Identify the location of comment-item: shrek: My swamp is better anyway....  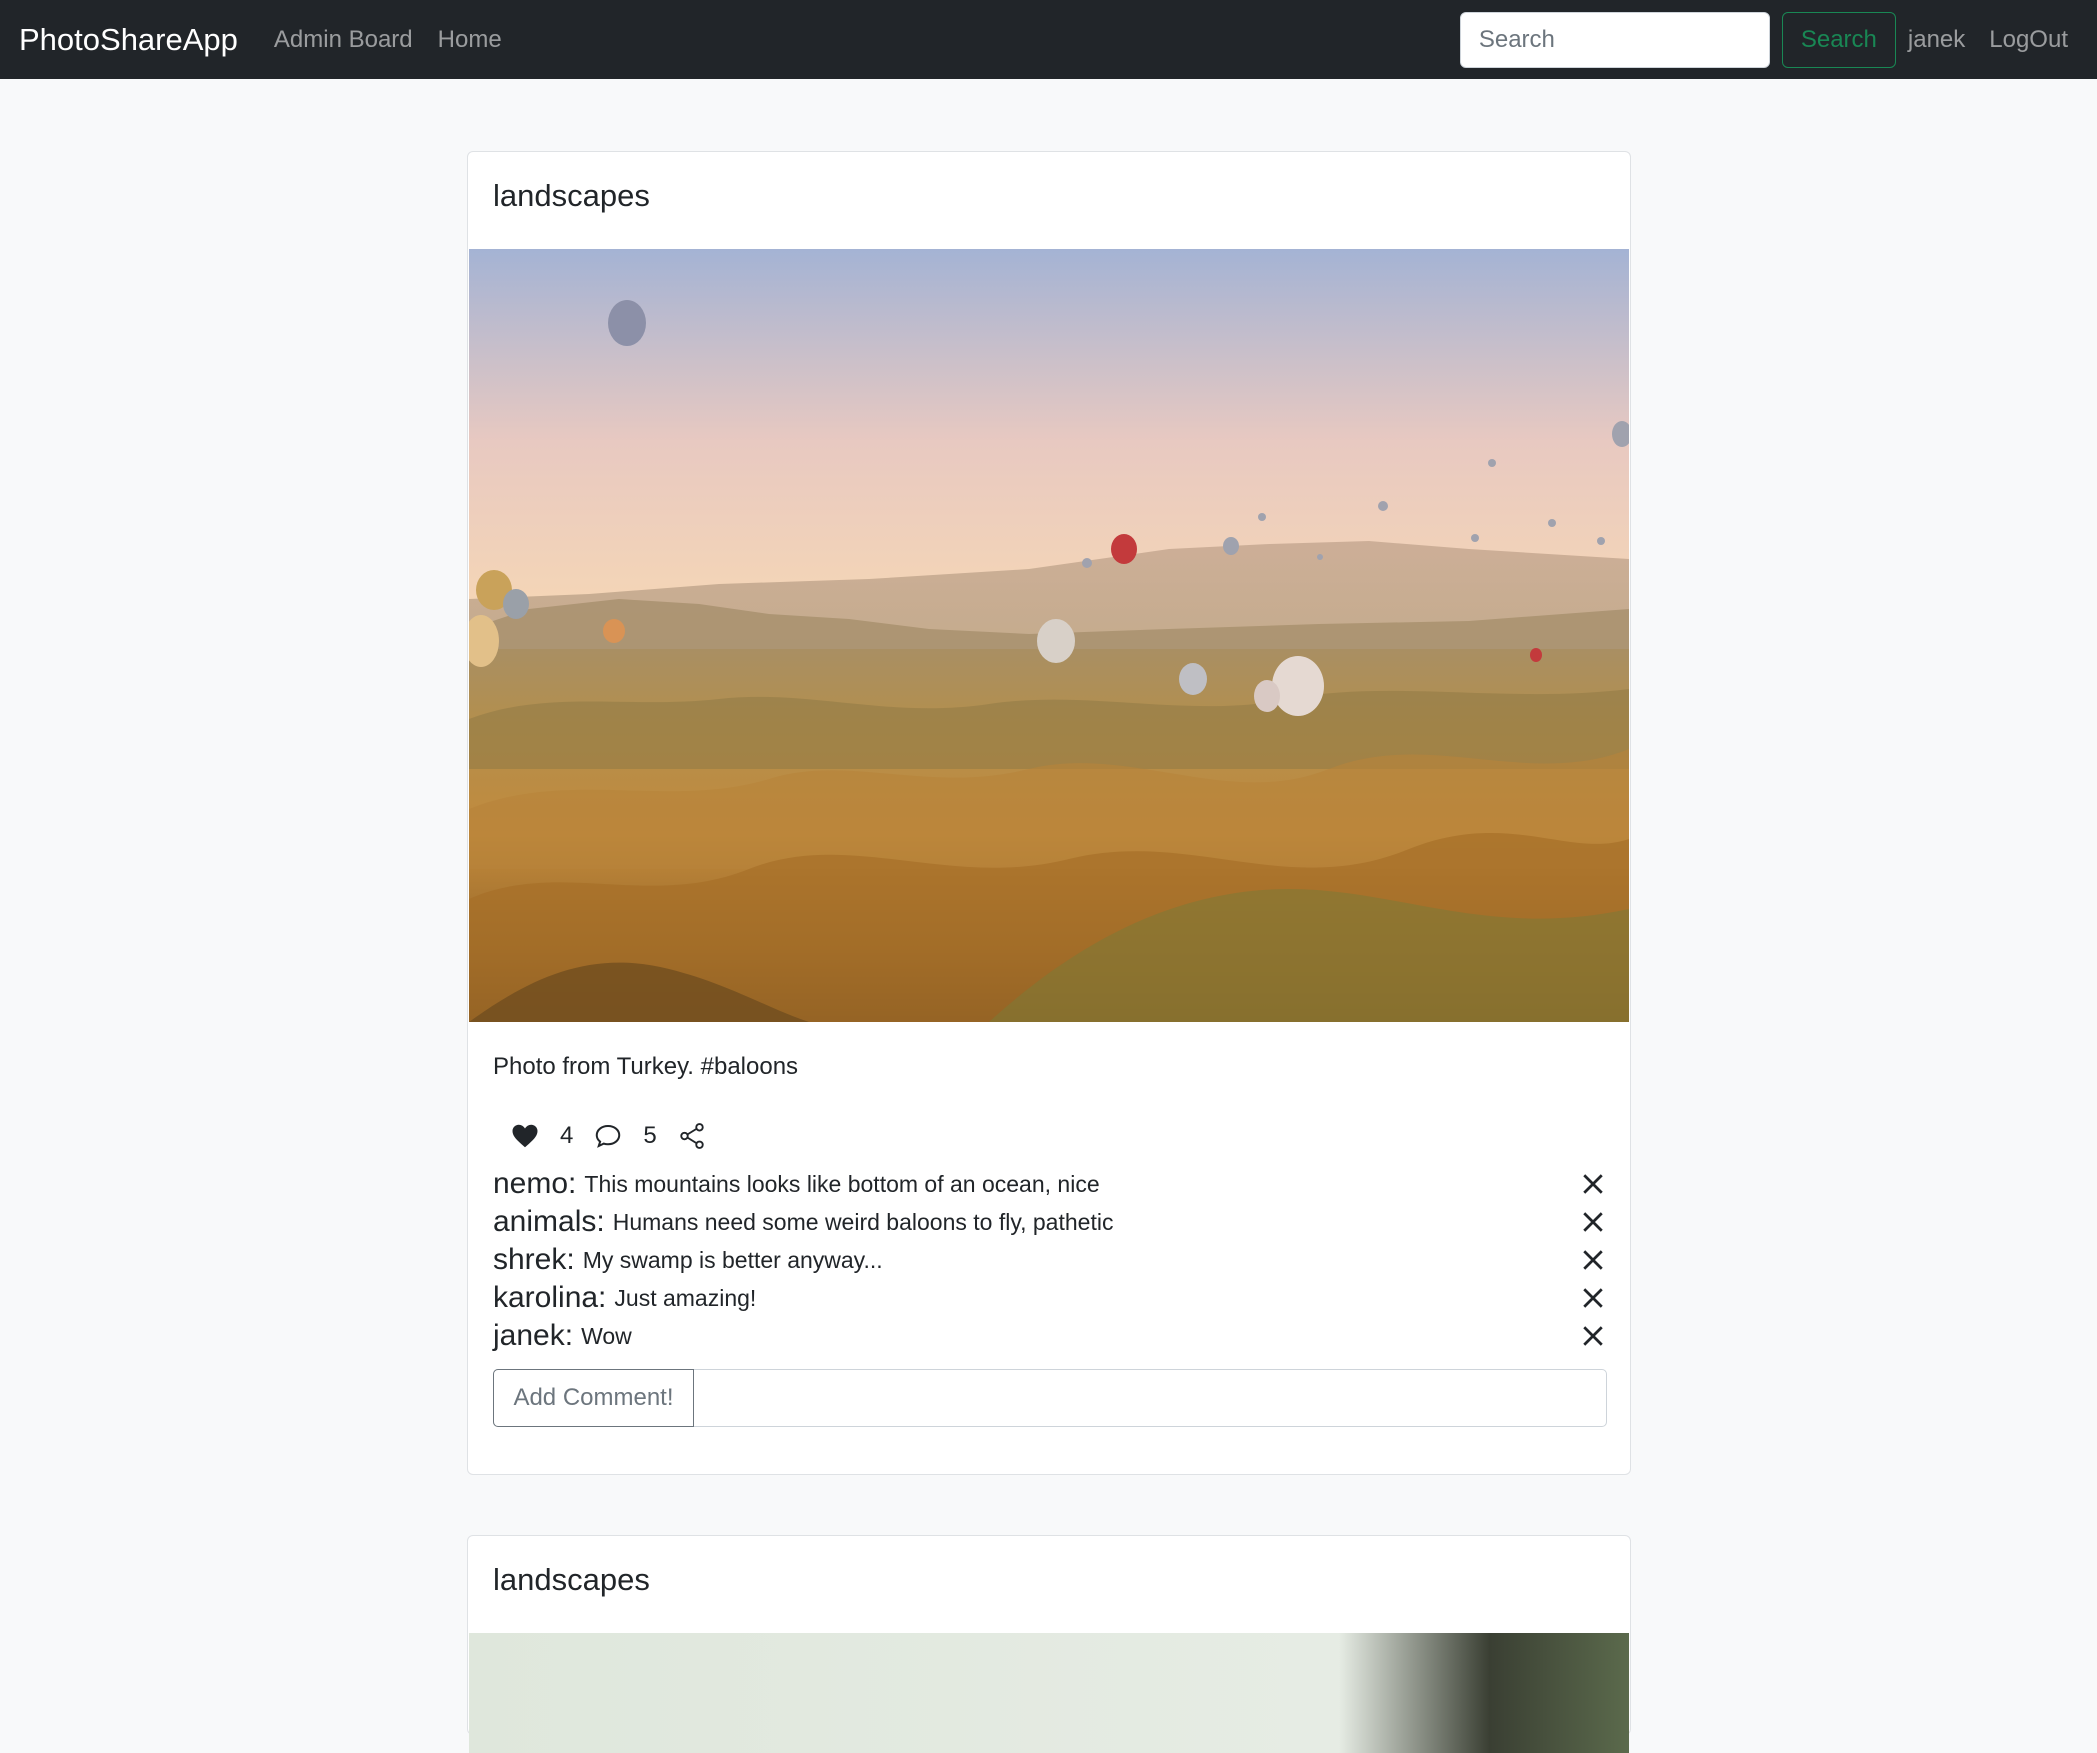
(1050, 1260).